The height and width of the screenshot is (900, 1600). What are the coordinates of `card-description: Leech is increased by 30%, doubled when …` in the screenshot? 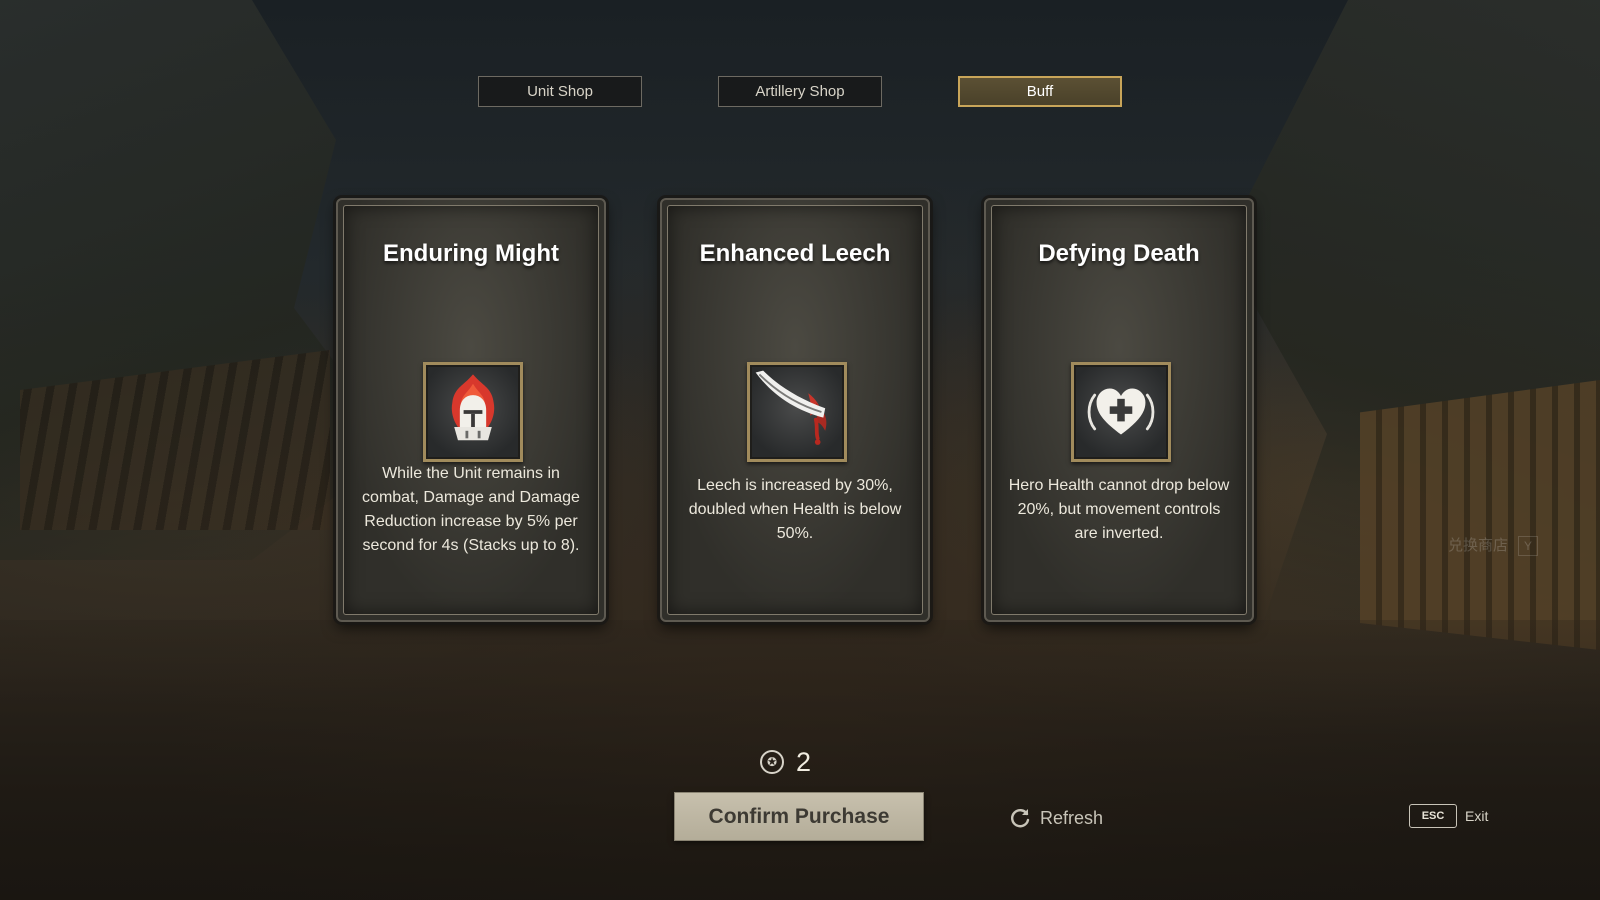 It's located at (795, 509).